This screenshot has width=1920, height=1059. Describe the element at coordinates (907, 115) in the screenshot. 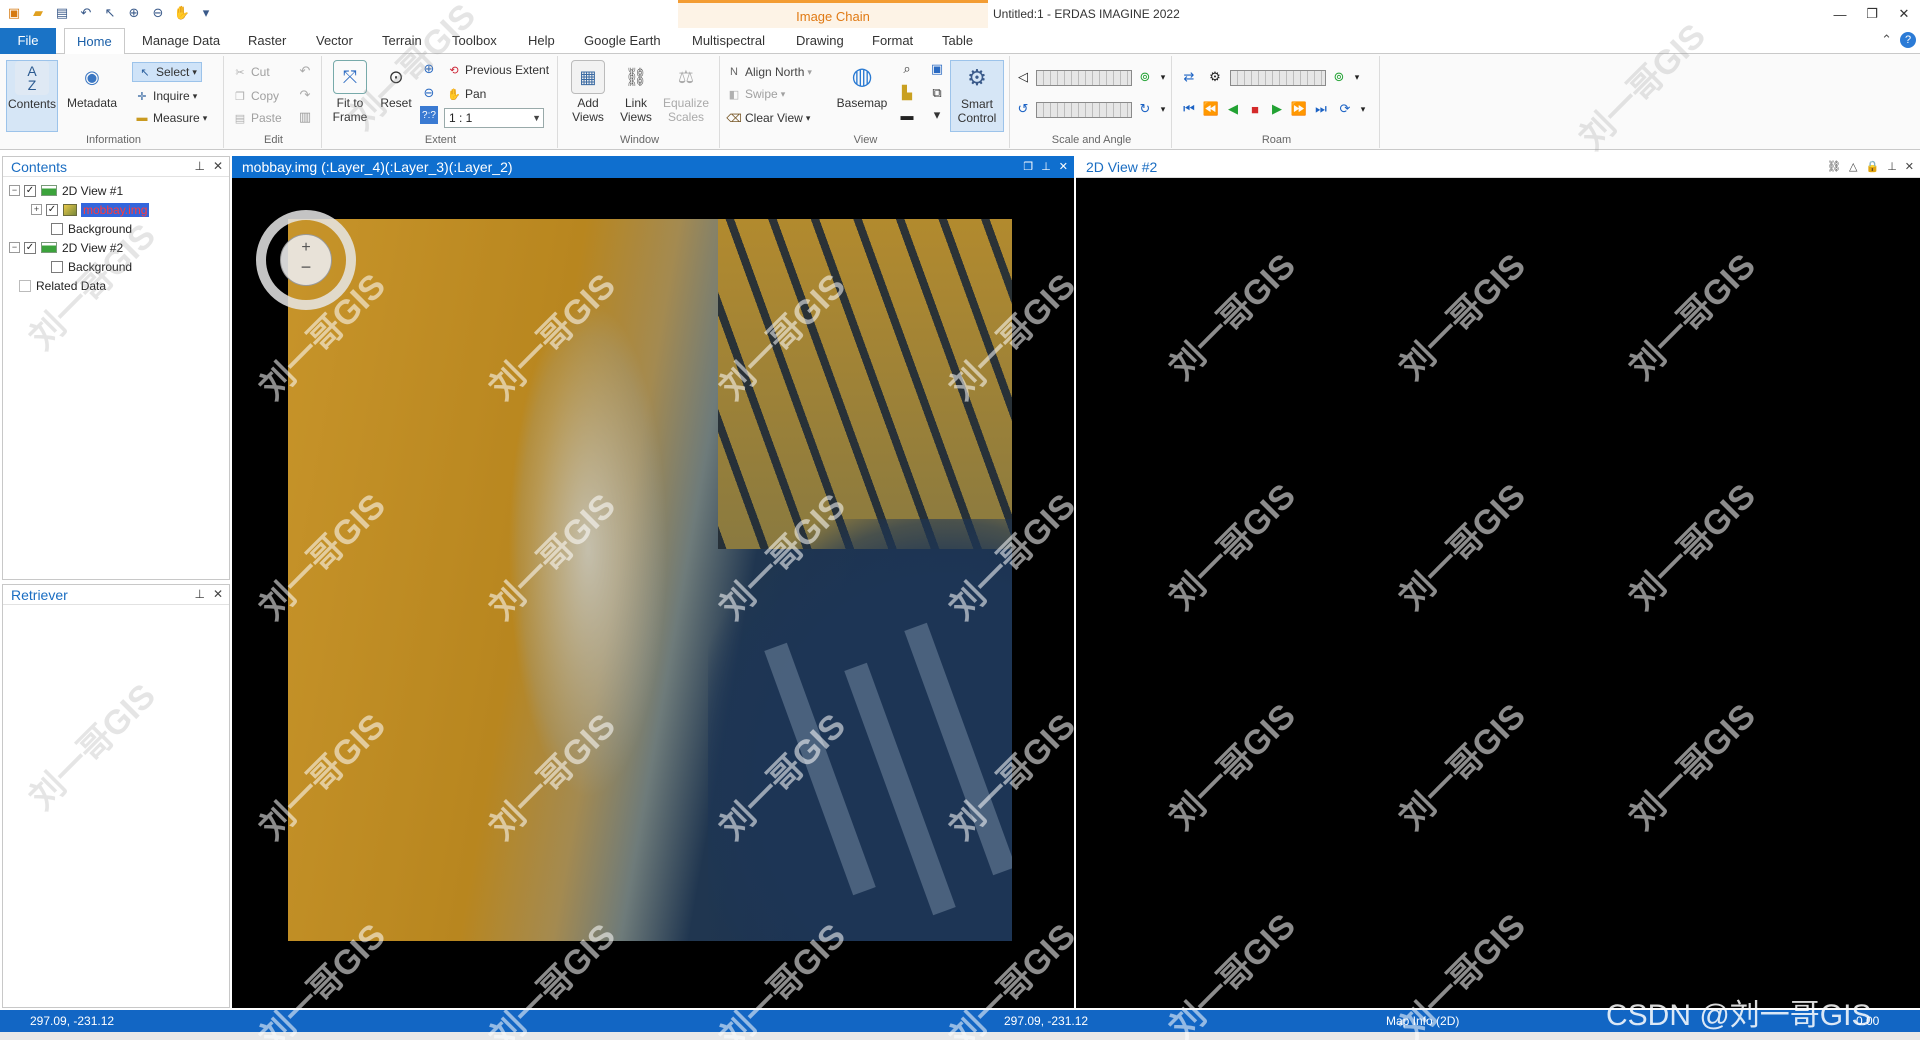

I see `layer-color-icon: ▬` at that location.